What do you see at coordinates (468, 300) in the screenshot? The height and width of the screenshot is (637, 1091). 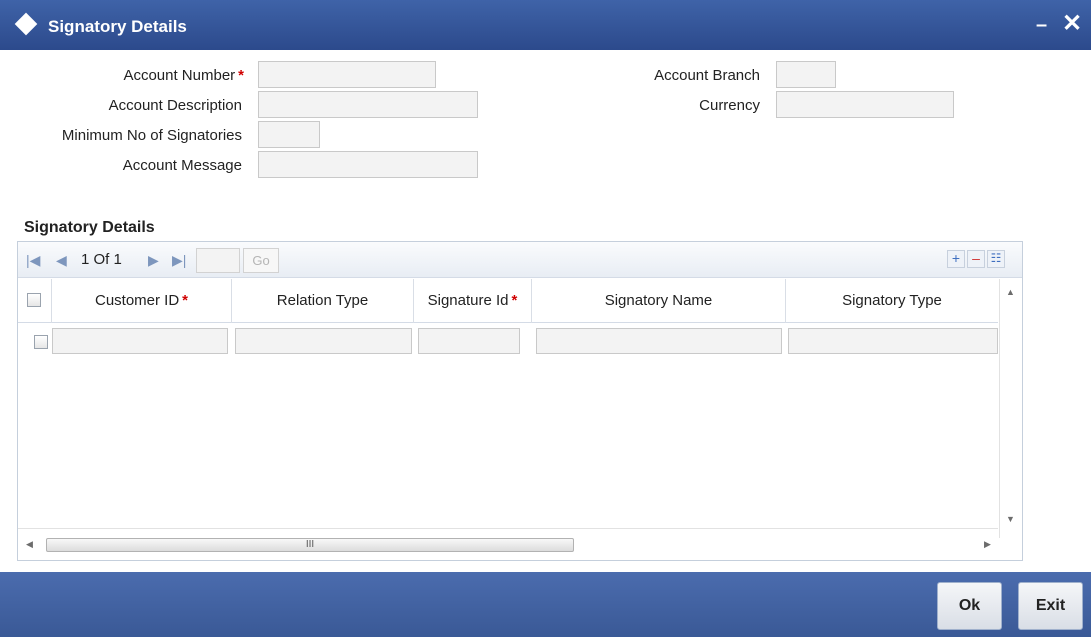 I see `col-signature-id-label: Signature Id` at bounding box center [468, 300].